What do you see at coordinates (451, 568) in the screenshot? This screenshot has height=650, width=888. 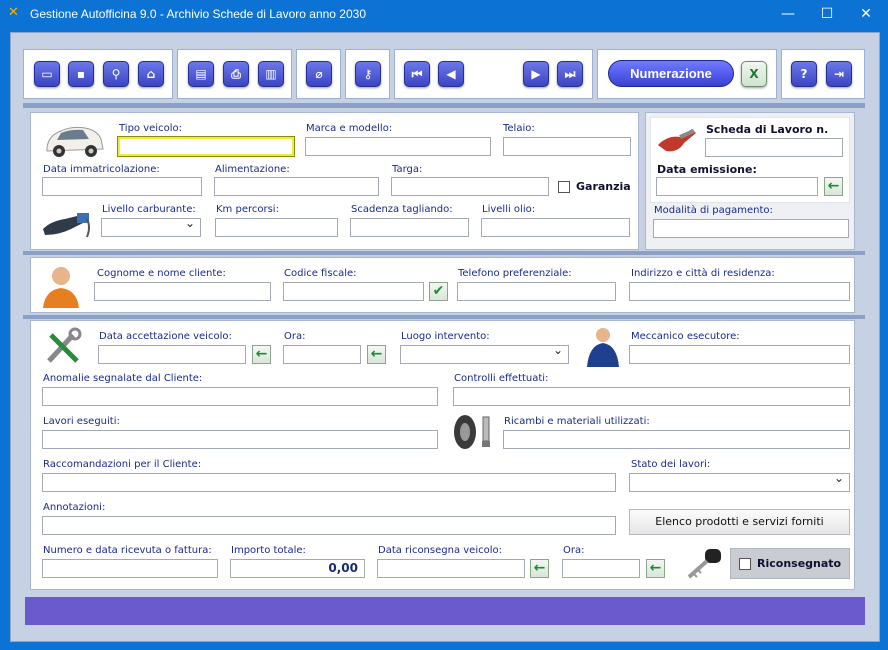 I see `data-riconsegna-input` at bounding box center [451, 568].